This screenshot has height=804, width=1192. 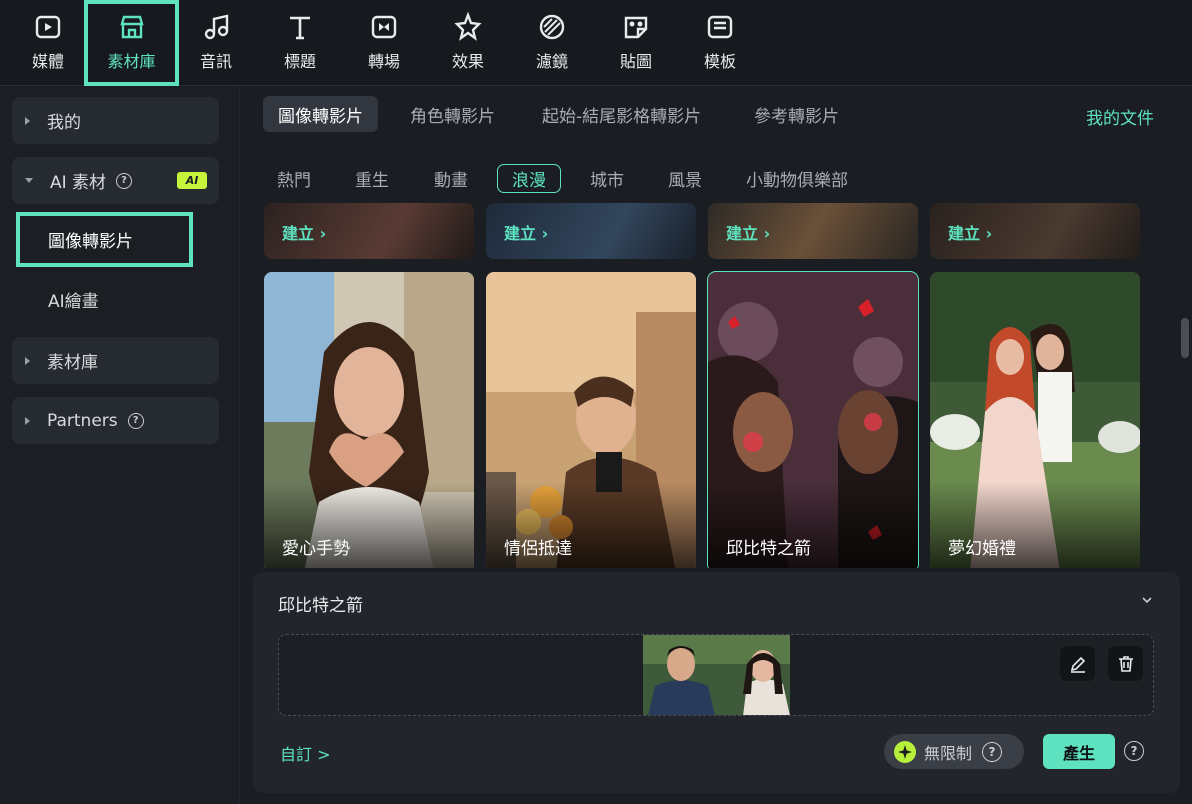 What do you see at coordinates (538, 549) in the screenshot?
I see `card-title: 情侶抵達` at bounding box center [538, 549].